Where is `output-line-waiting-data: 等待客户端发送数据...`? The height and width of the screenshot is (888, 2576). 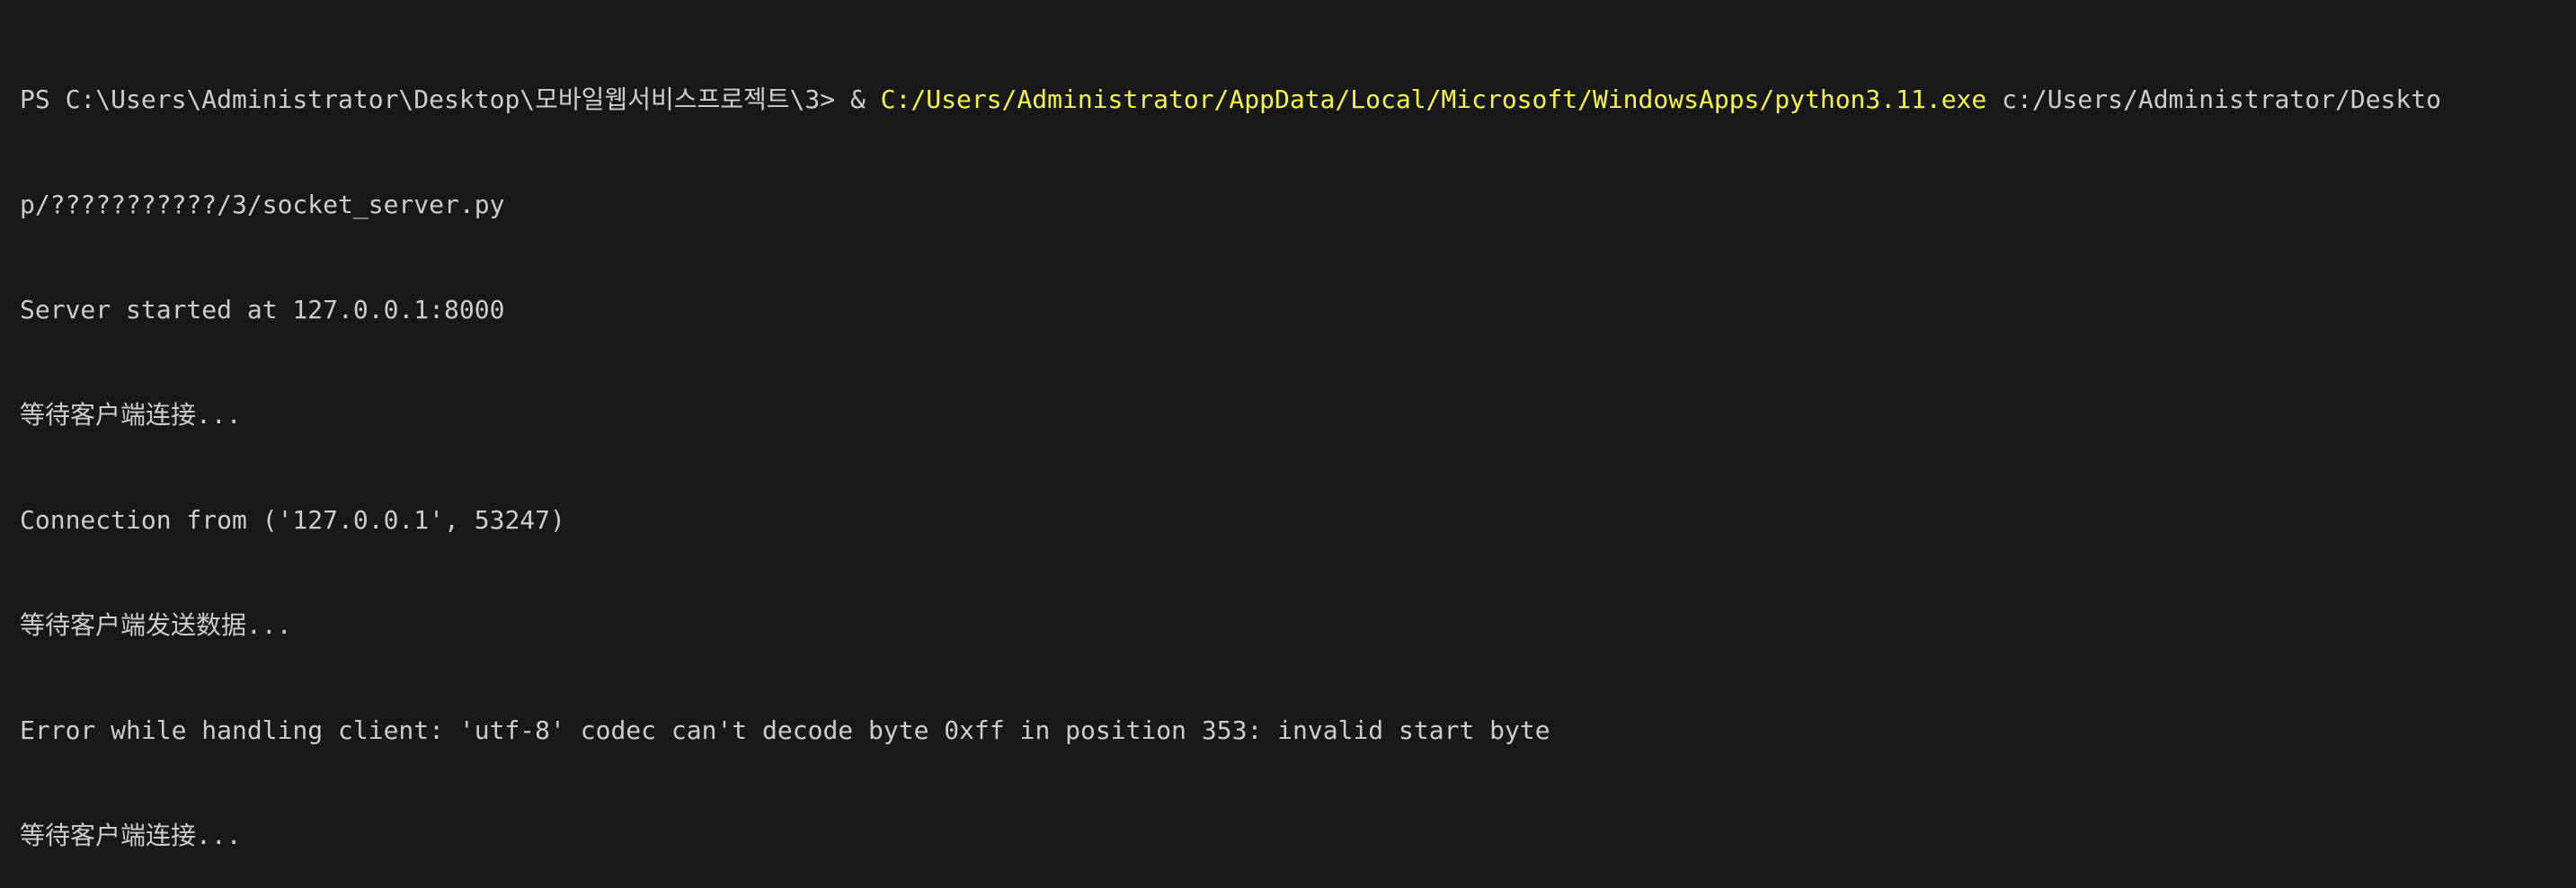 output-line-waiting-data: 等待客户端发送数据... is located at coordinates (156, 625).